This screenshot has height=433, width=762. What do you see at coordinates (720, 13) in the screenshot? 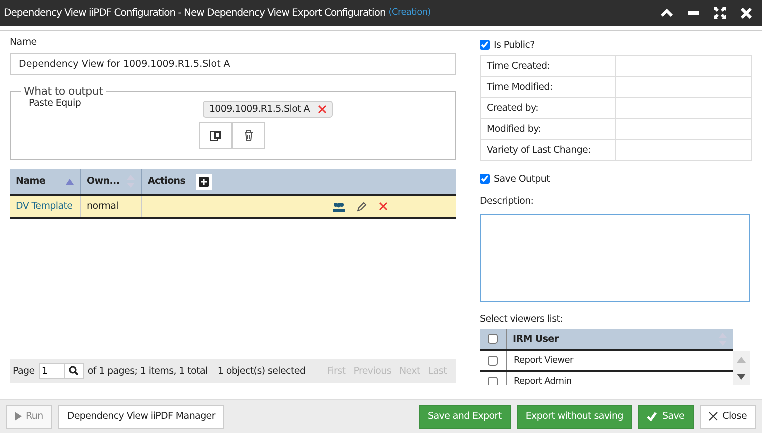
I see `fullscreen-icon` at bounding box center [720, 13].